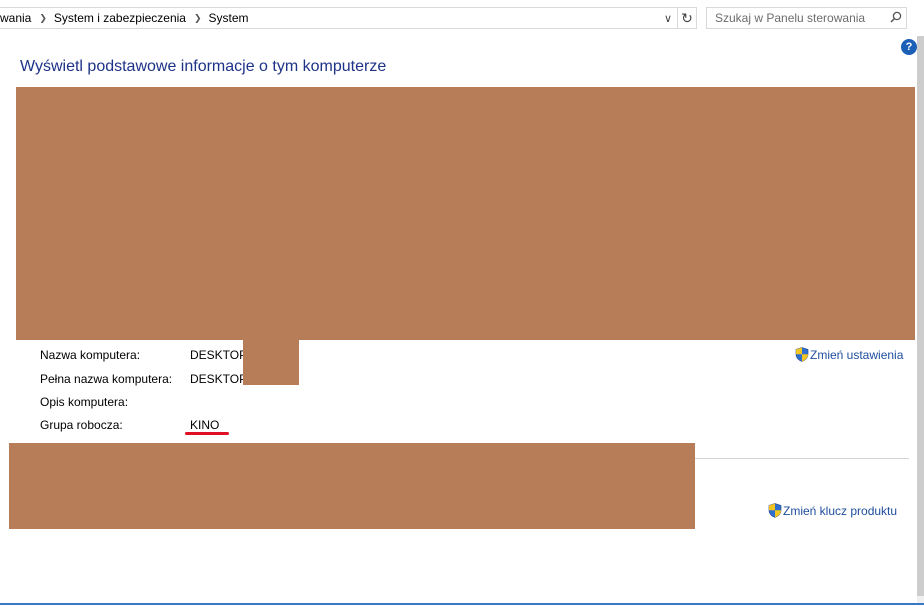  What do you see at coordinates (221, 355) in the screenshot?
I see `computer-name-value: DESKTOP-` at bounding box center [221, 355].